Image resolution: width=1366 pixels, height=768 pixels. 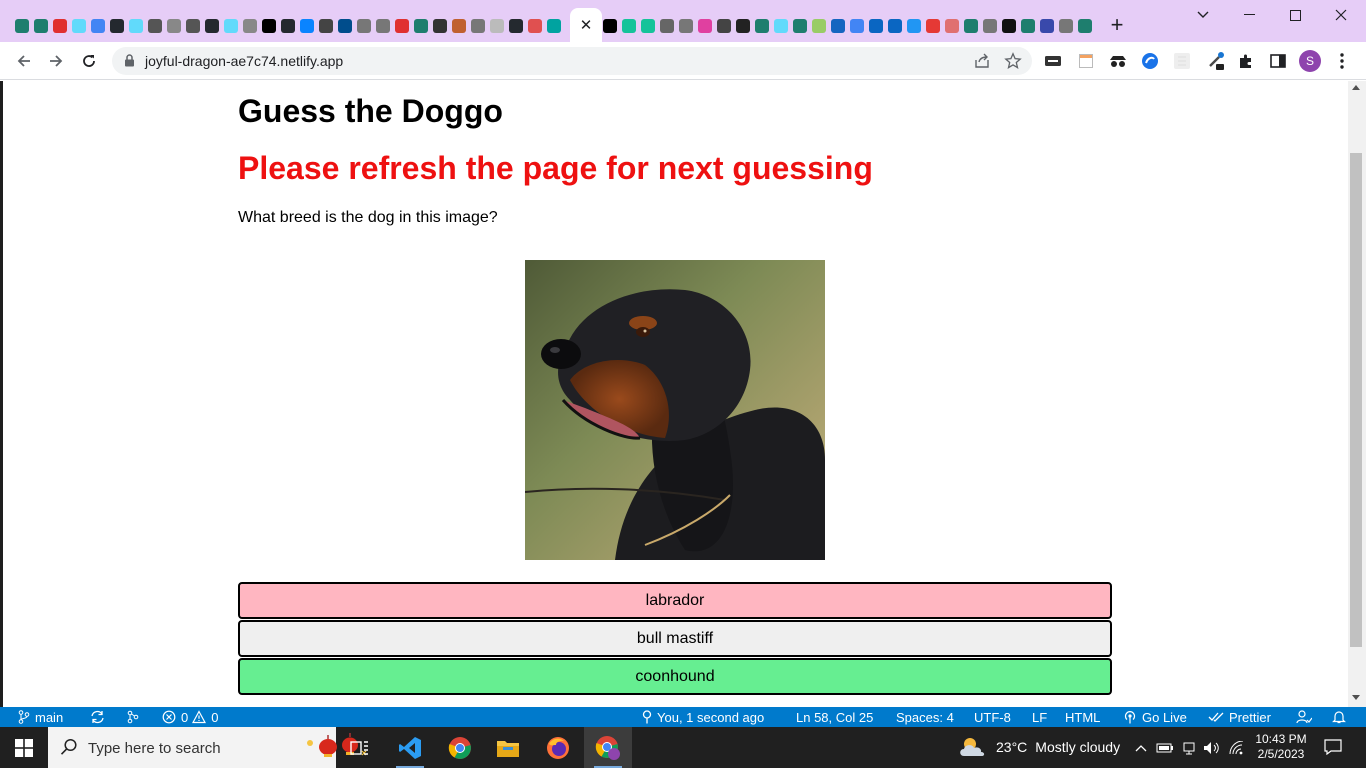 I want to click on sync-icon, so click(x=100, y=717).